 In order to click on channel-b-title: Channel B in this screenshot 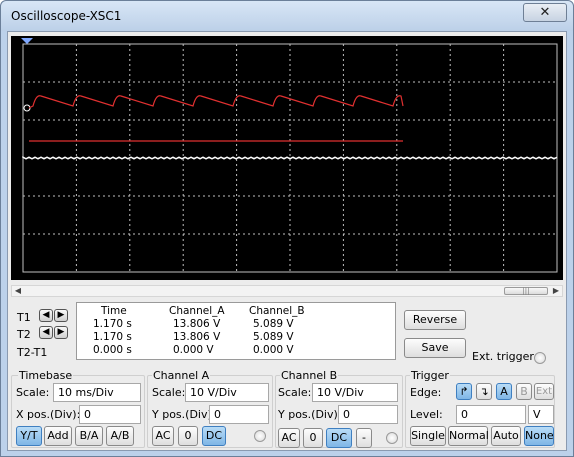, I will do `click(309, 375)`.